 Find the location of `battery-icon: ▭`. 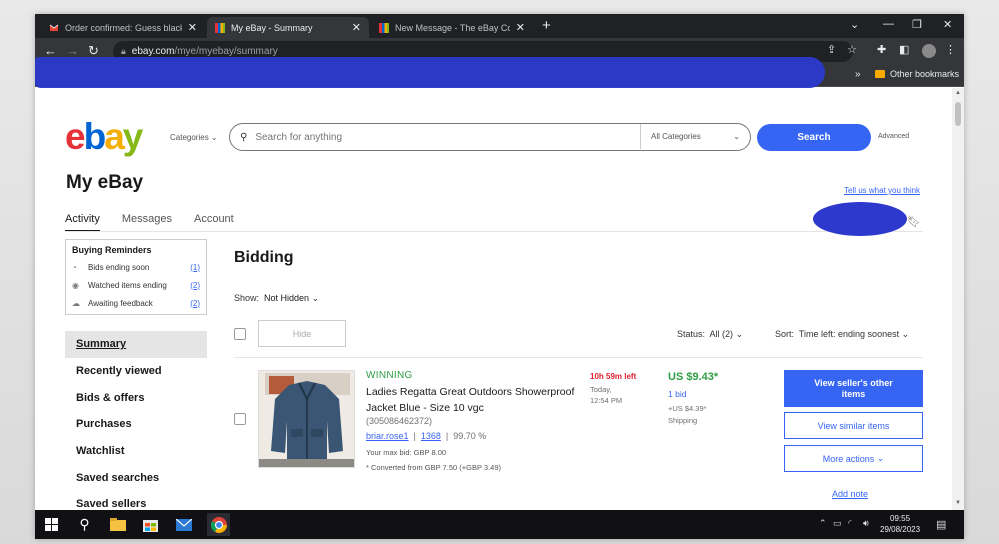

battery-icon: ▭ is located at coordinates (837, 523).